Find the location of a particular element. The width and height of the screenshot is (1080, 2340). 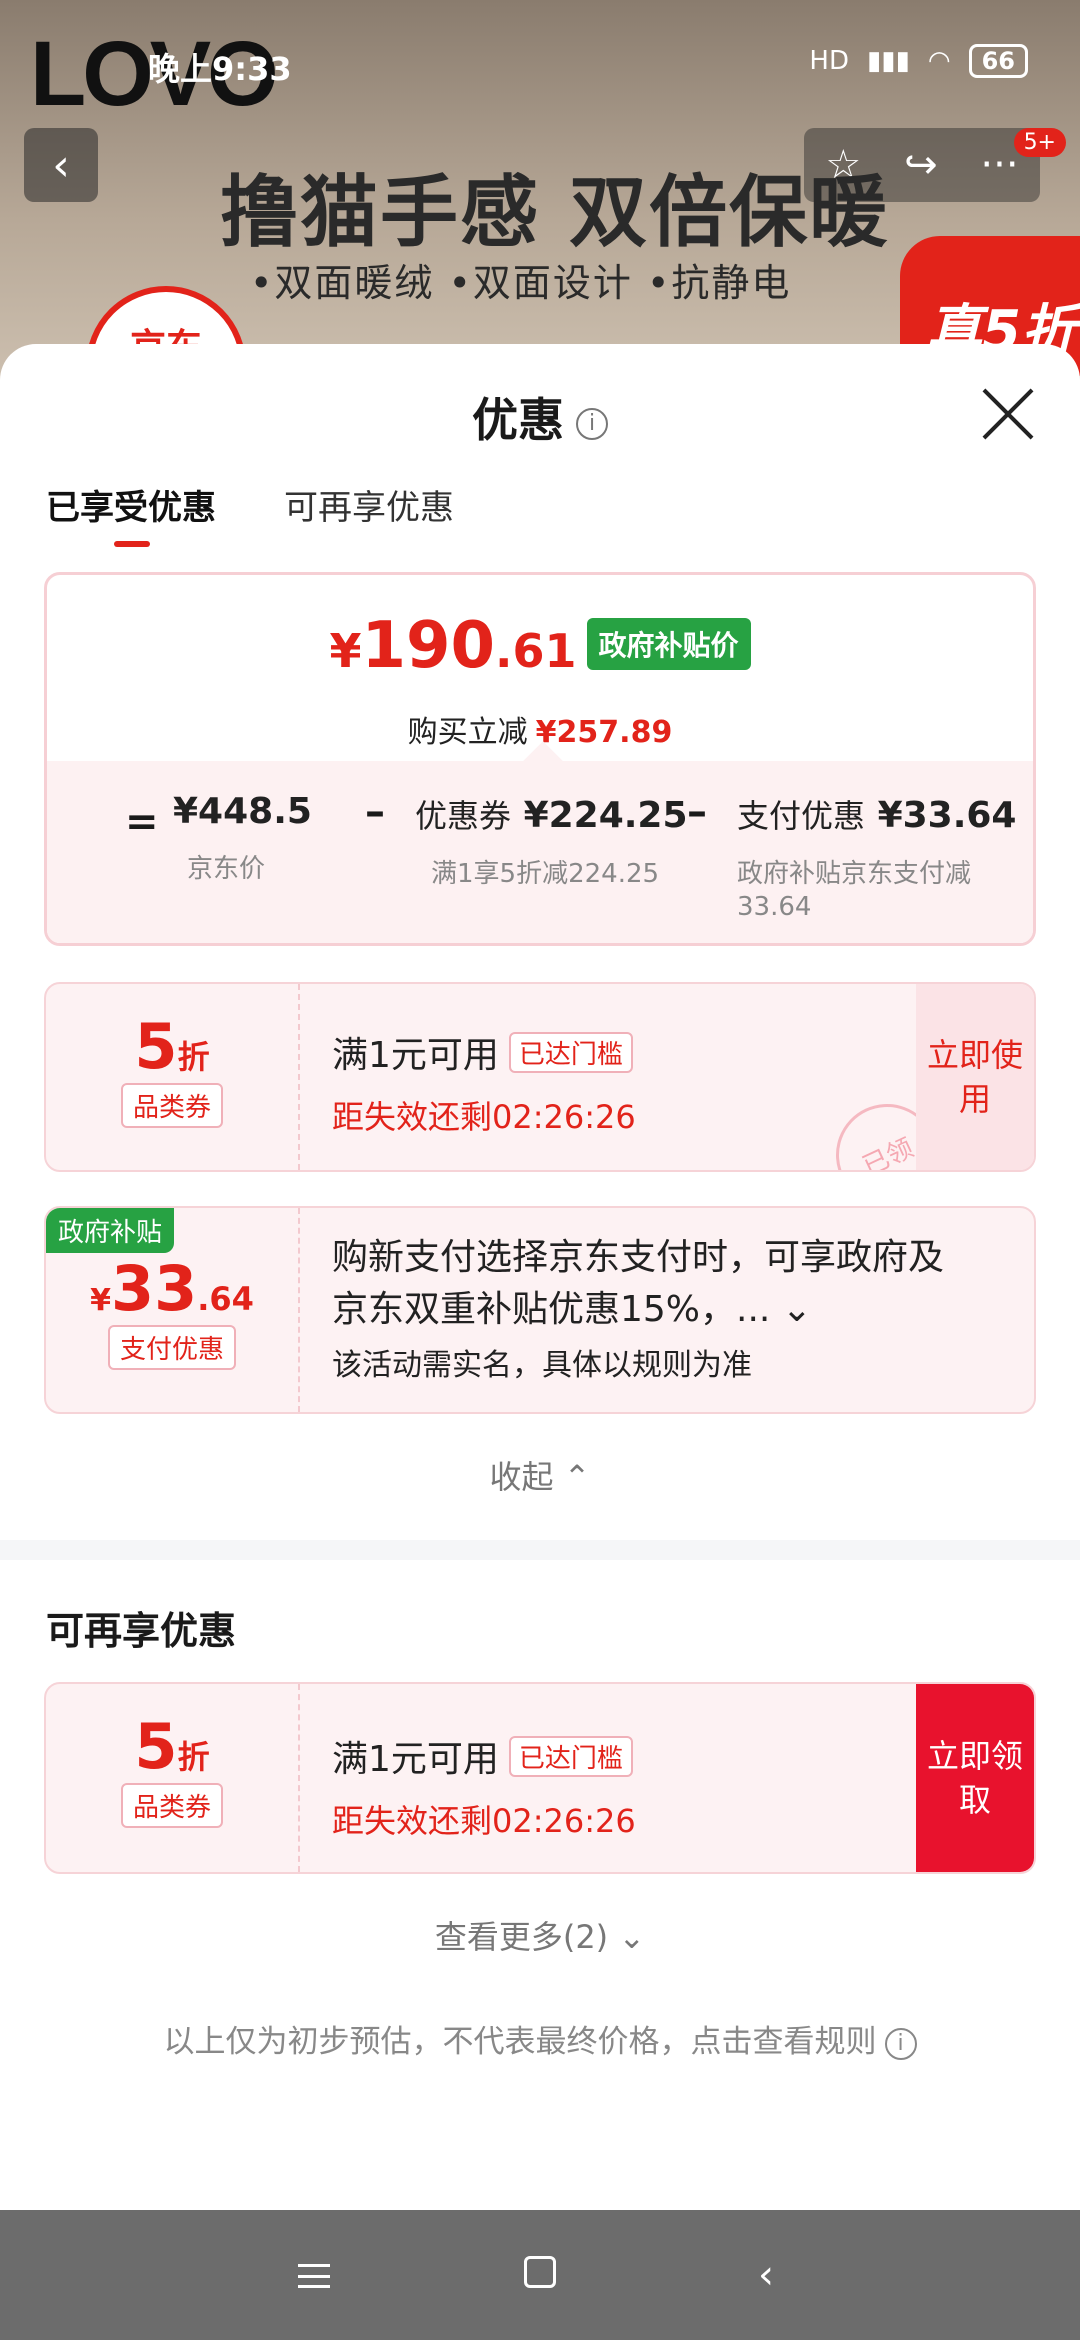

signal-icon: ▮▮▮ is located at coordinates (888, 61).